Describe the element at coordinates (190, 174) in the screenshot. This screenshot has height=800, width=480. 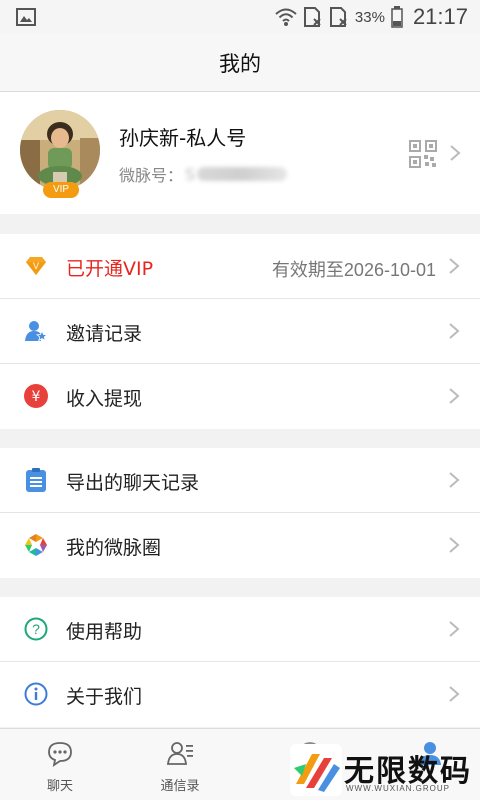
I see `profile-id-value: S` at that location.